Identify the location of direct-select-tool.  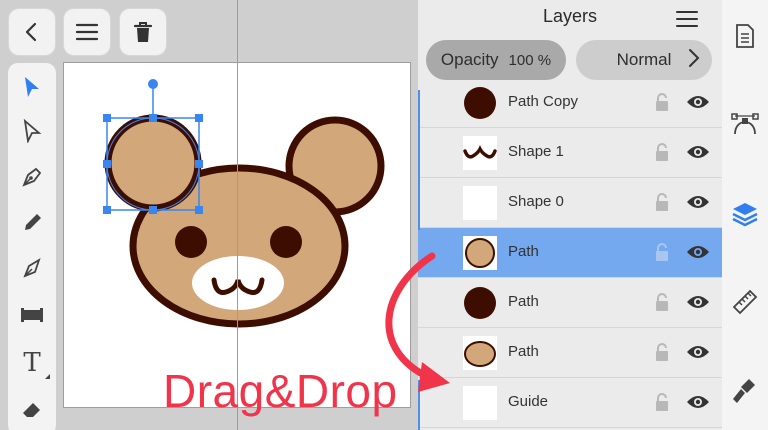
(32, 131).